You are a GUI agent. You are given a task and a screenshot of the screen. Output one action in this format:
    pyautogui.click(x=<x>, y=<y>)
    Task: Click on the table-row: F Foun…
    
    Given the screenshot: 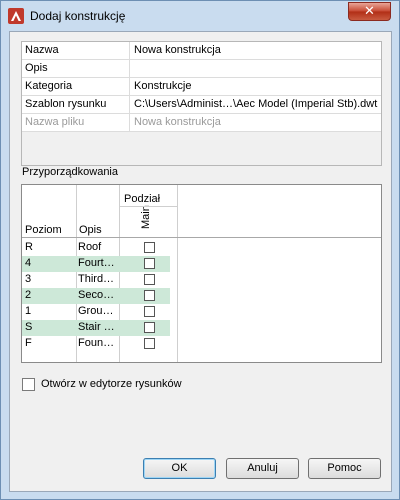 What is the action you would take?
    pyautogui.click(x=96, y=344)
    